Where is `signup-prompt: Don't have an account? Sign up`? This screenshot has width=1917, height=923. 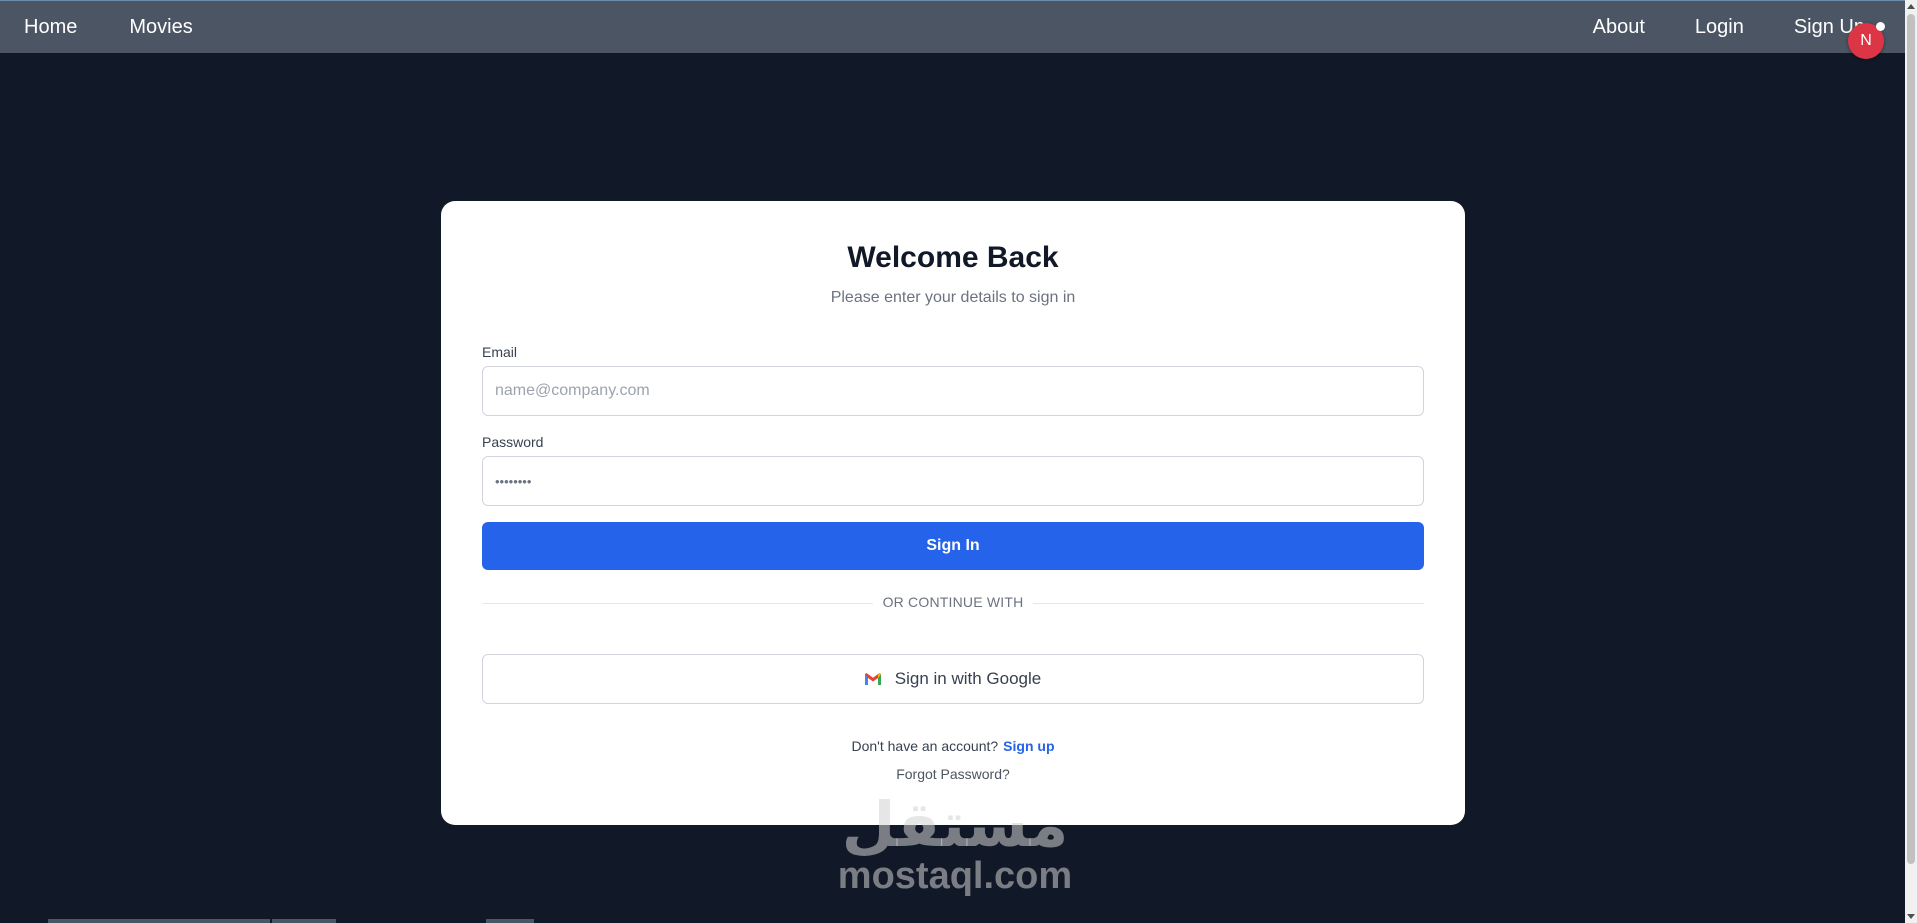
signup-prompt: Don't have an account? Sign up is located at coordinates (953, 746).